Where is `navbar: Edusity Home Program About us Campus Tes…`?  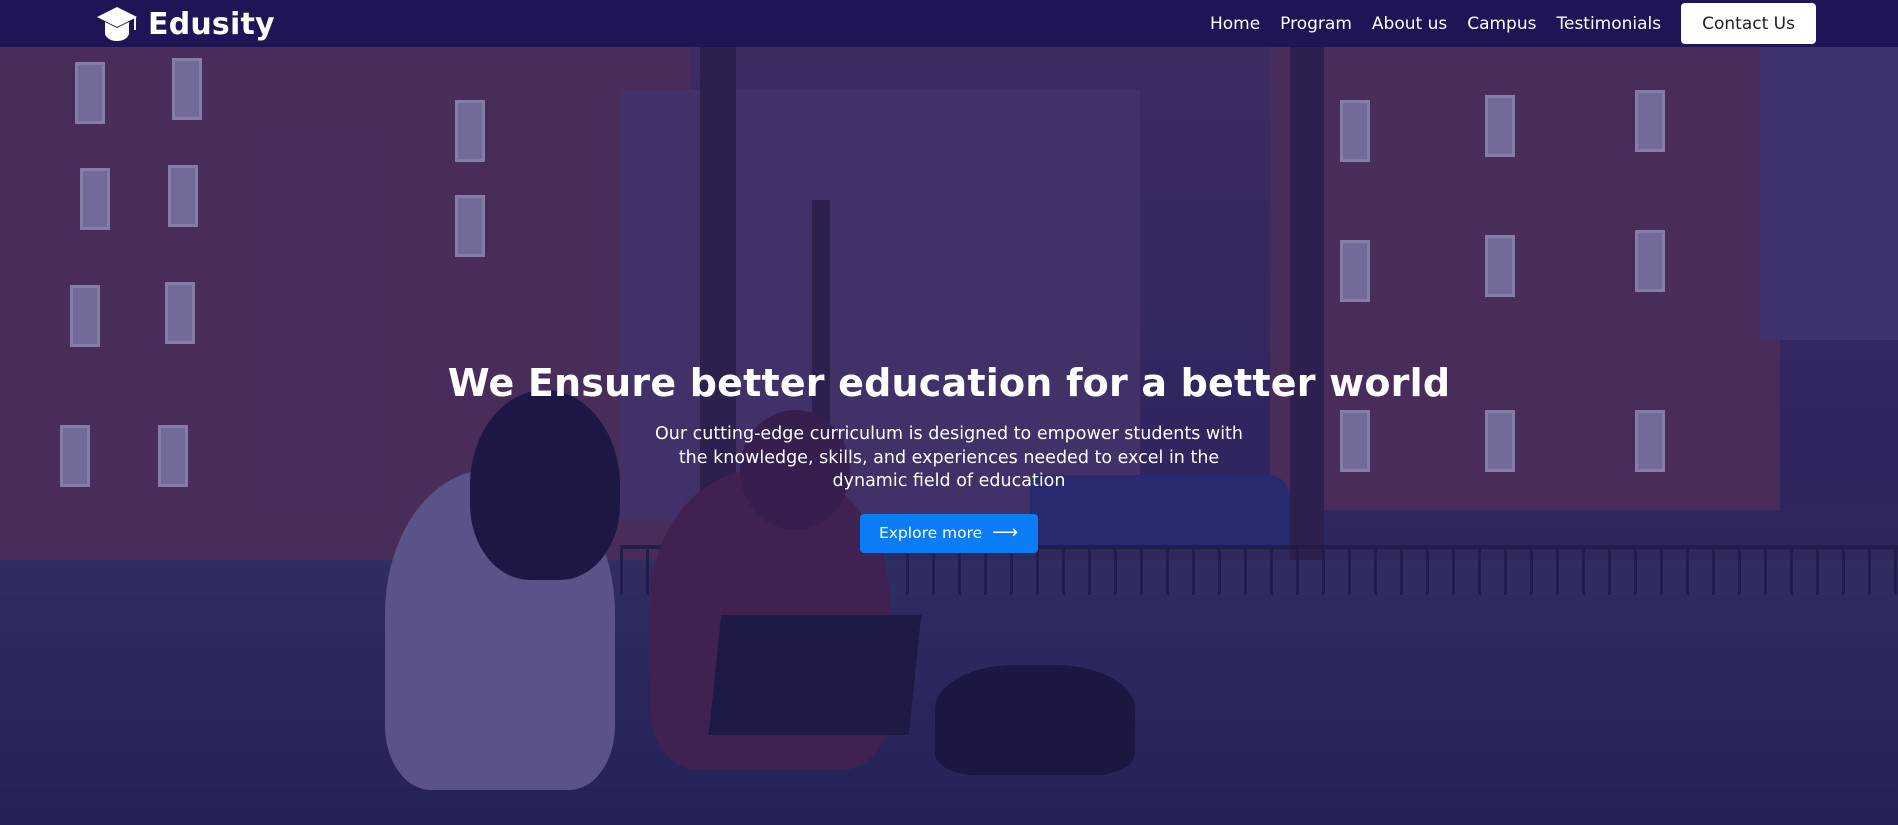 navbar: Edusity Home Program About us Campus Tes… is located at coordinates (949, 23).